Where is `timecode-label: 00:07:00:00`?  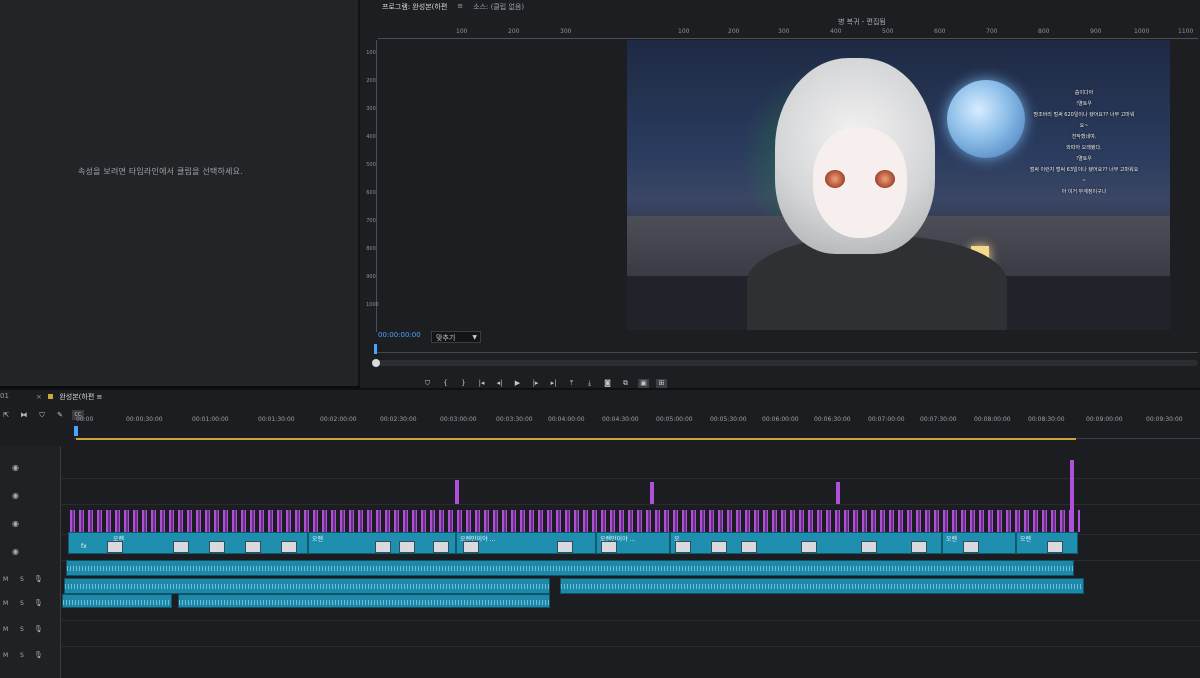 timecode-label: 00:07:00:00 is located at coordinates (886, 419).